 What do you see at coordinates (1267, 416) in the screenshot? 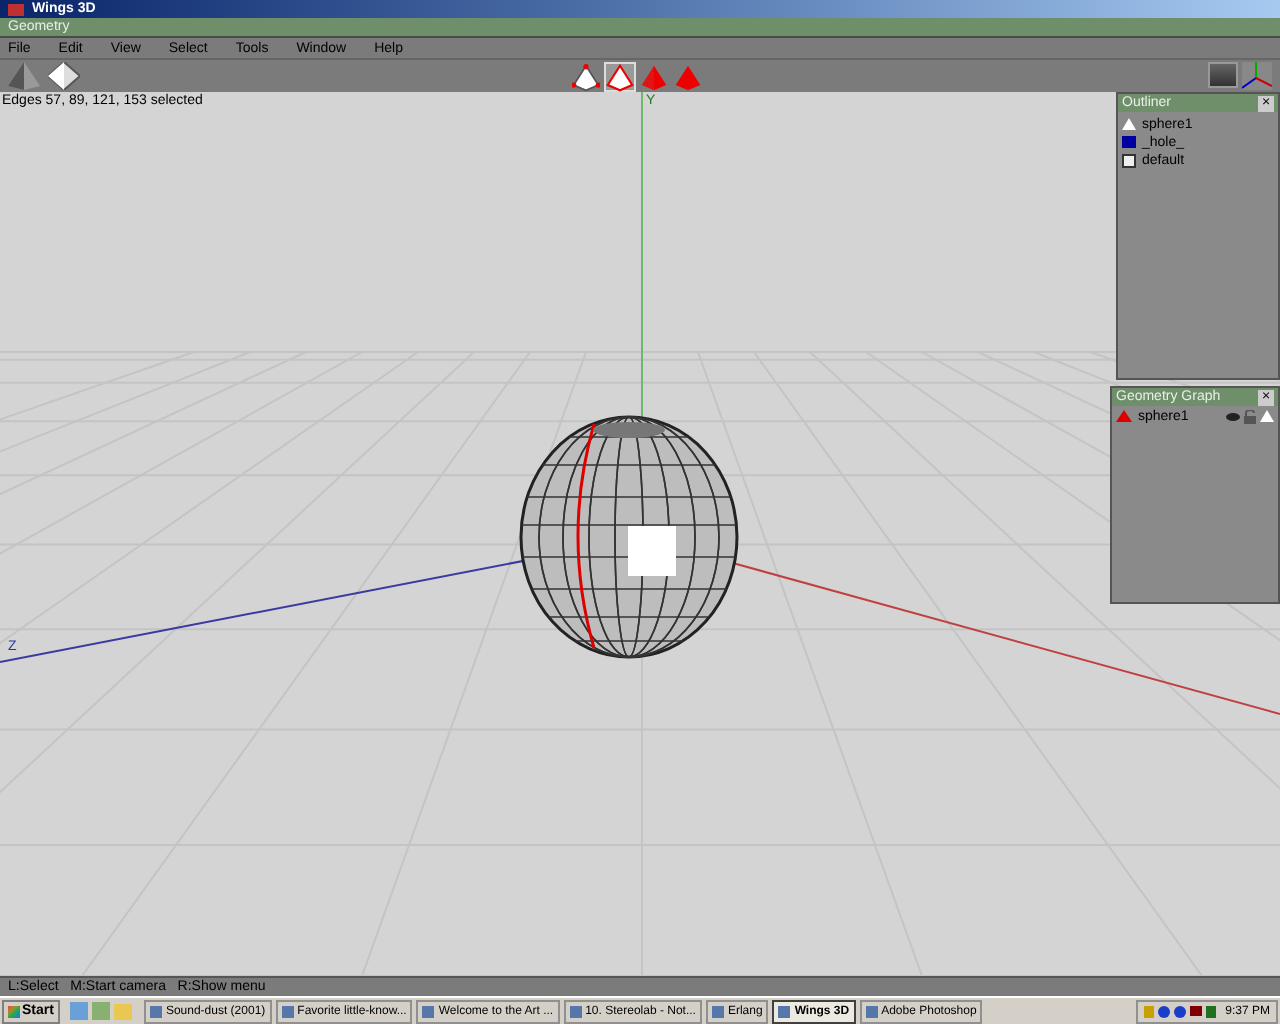
I see `wire-icon` at bounding box center [1267, 416].